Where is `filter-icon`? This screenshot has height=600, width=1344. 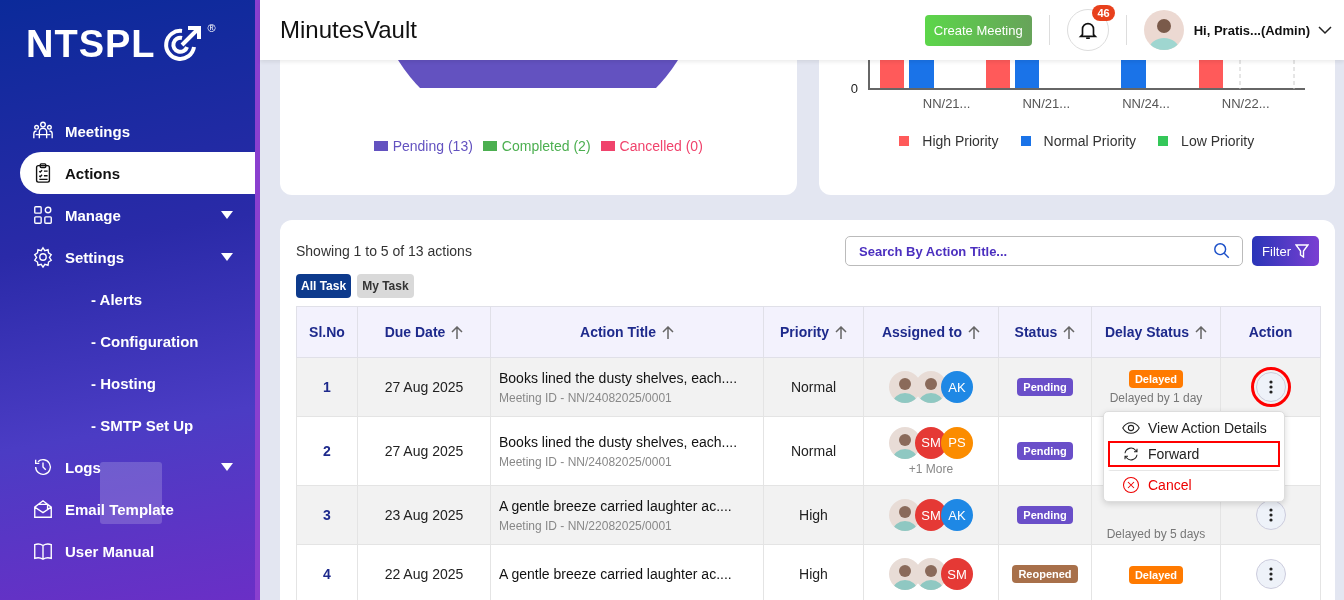
filter-icon is located at coordinates (1302, 251).